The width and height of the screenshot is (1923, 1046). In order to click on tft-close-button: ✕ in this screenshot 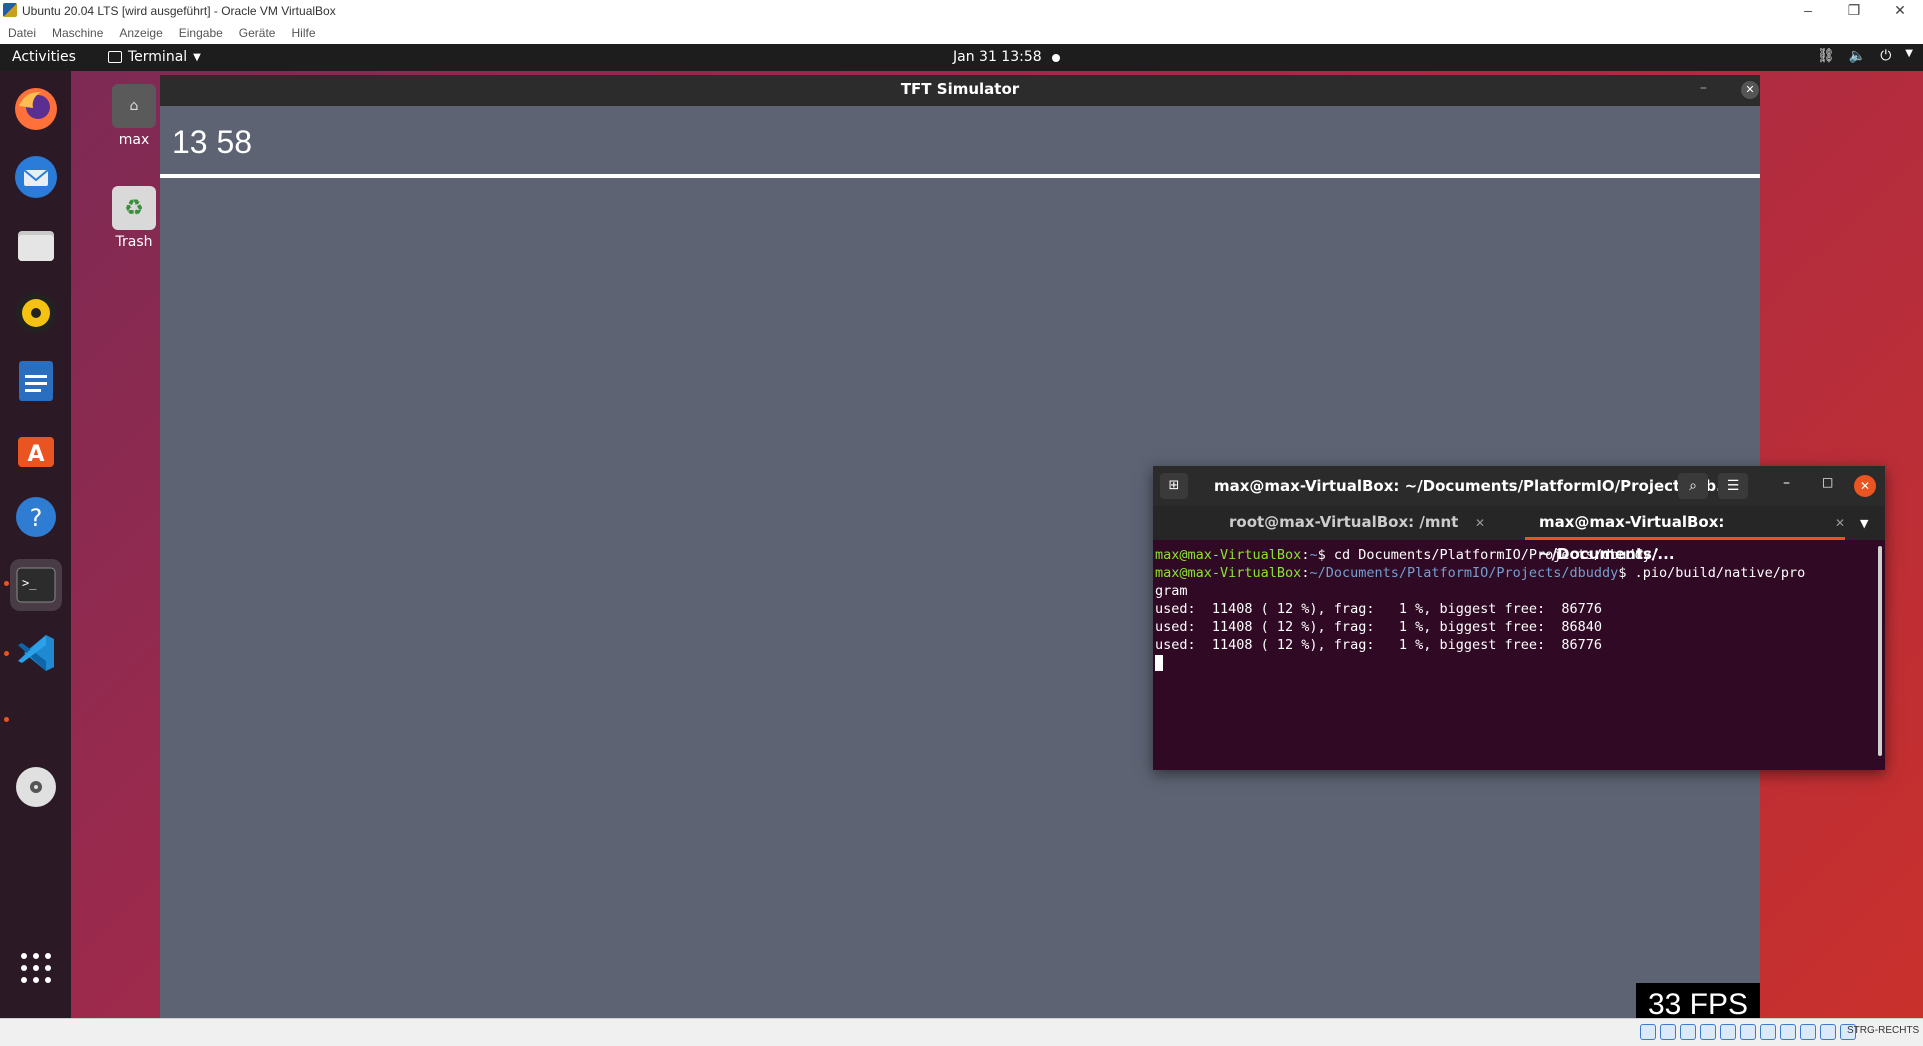, I will do `click(1750, 90)`.